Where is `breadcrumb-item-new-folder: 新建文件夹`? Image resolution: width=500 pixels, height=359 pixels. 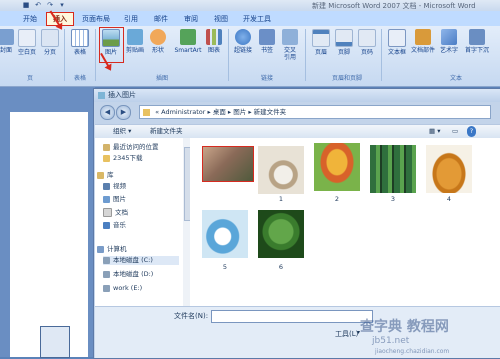 breadcrumb-item-new-folder: 新建文件夹 is located at coordinates (270, 112).